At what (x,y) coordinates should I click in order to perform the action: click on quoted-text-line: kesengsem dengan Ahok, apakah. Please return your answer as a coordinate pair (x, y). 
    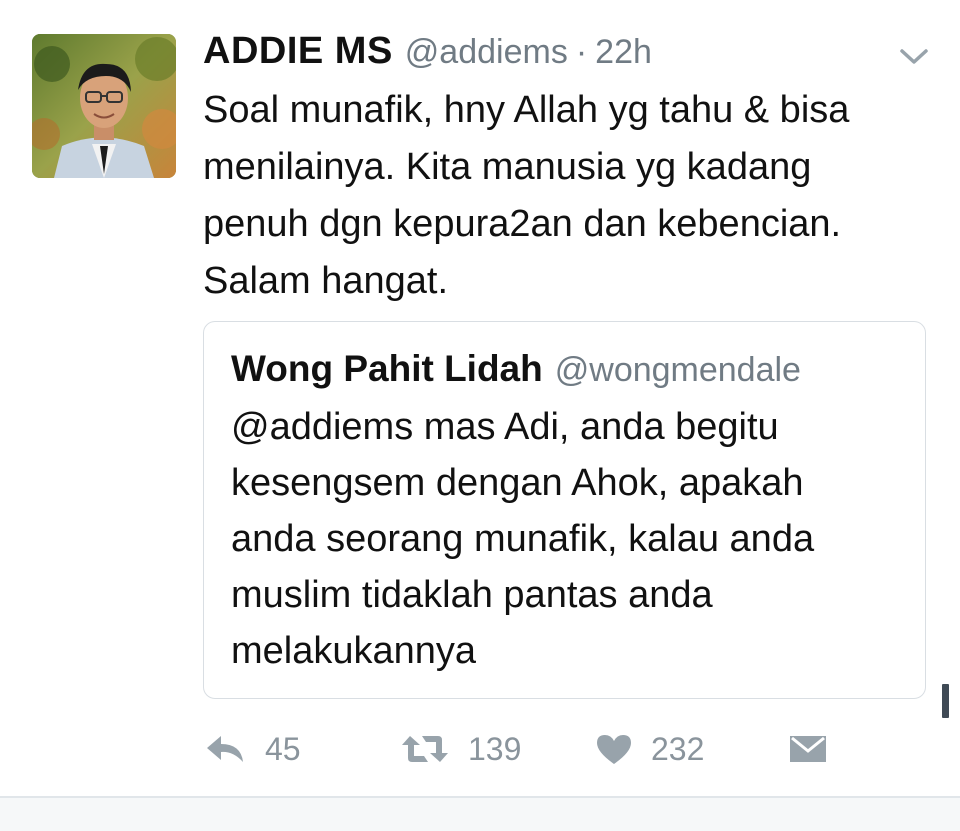
    Looking at the image, I should click on (517, 483).